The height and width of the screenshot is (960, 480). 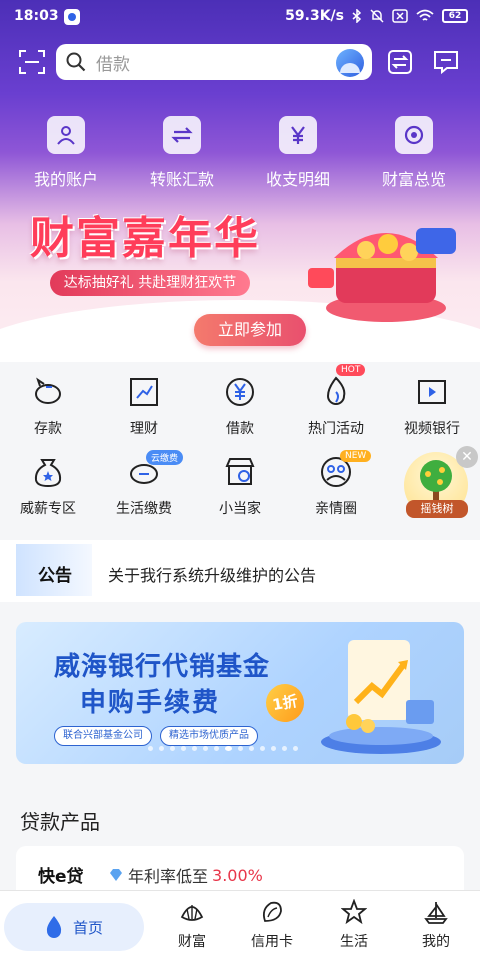 What do you see at coordinates (214, 62) in the screenshot?
I see `search-bar: 借款` at bounding box center [214, 62].